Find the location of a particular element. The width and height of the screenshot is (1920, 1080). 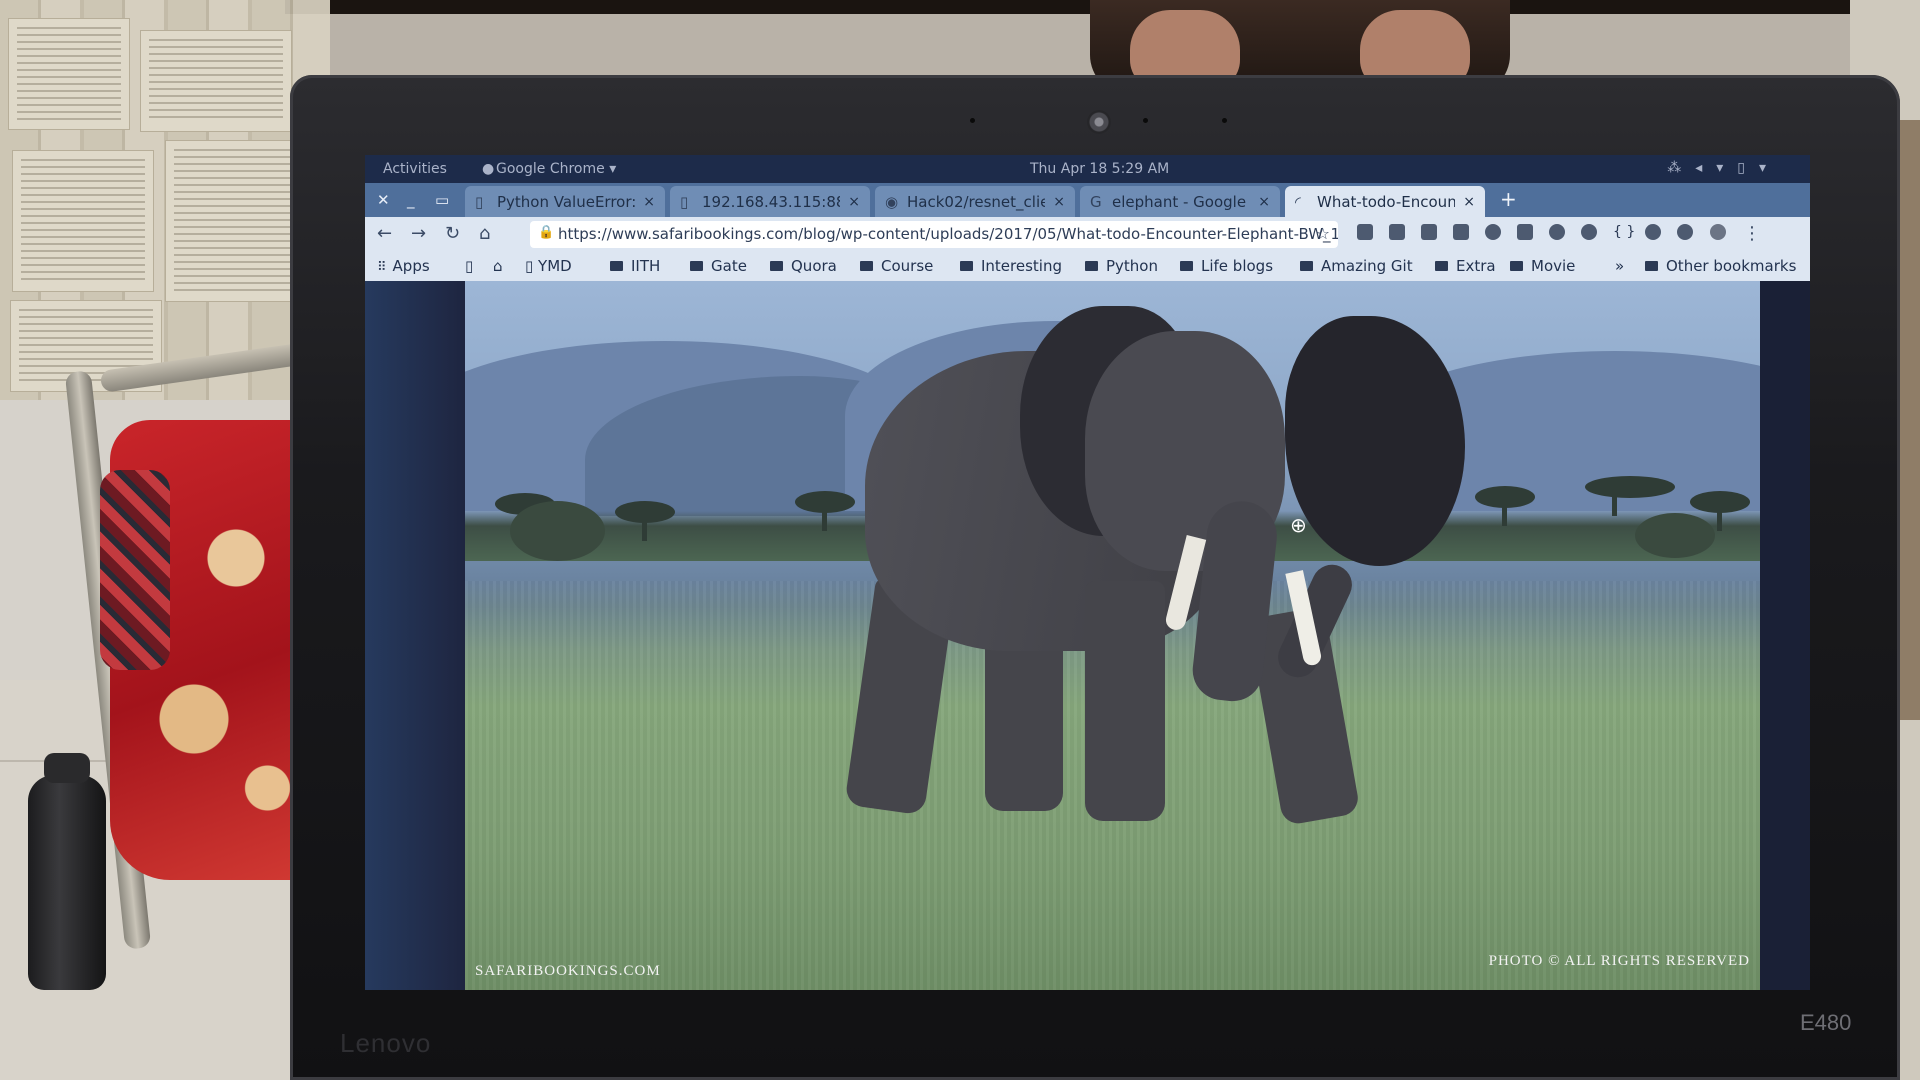

bookmark-label: YMD is located at coordinates (555, 266).